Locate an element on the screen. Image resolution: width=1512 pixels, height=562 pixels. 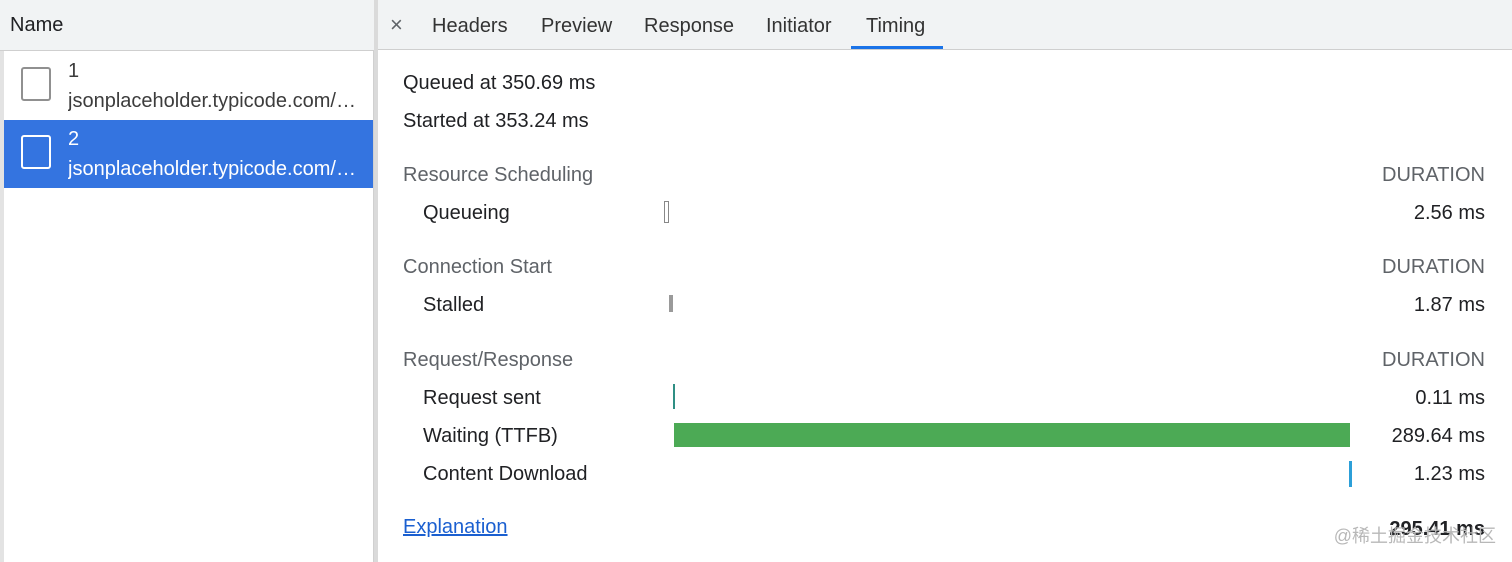
tab-headers: Headers is located at coordinates (470, 26).